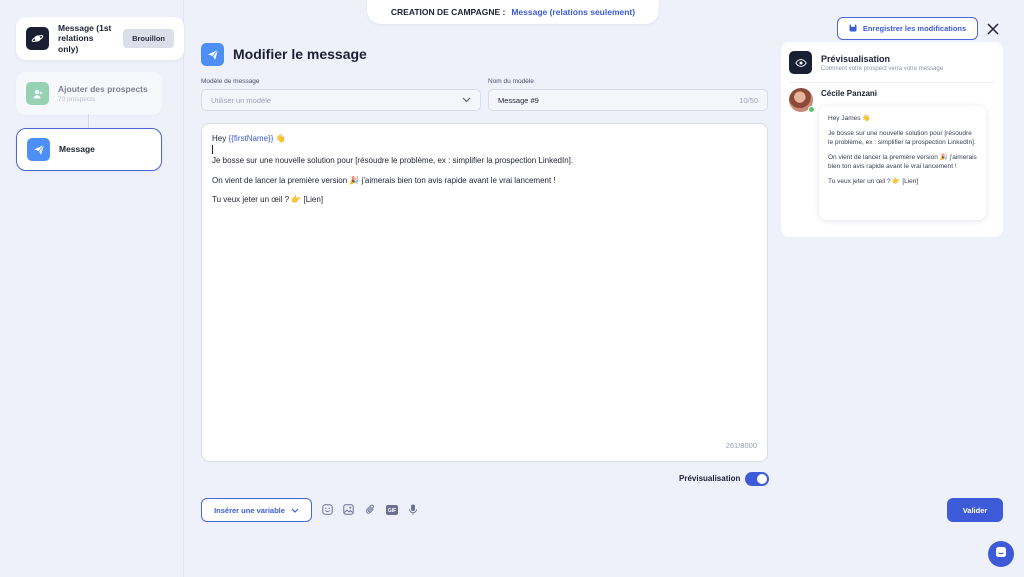  Describe the element at coordinates (37, 38) in the screenshot. I see `saturn-icon` at that location.